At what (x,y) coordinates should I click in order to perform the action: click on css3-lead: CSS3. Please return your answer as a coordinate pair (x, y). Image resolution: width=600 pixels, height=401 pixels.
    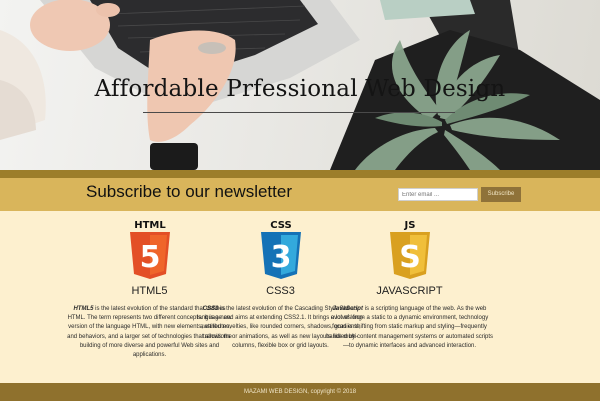
    Looking at the image, I should click on (210, 309).